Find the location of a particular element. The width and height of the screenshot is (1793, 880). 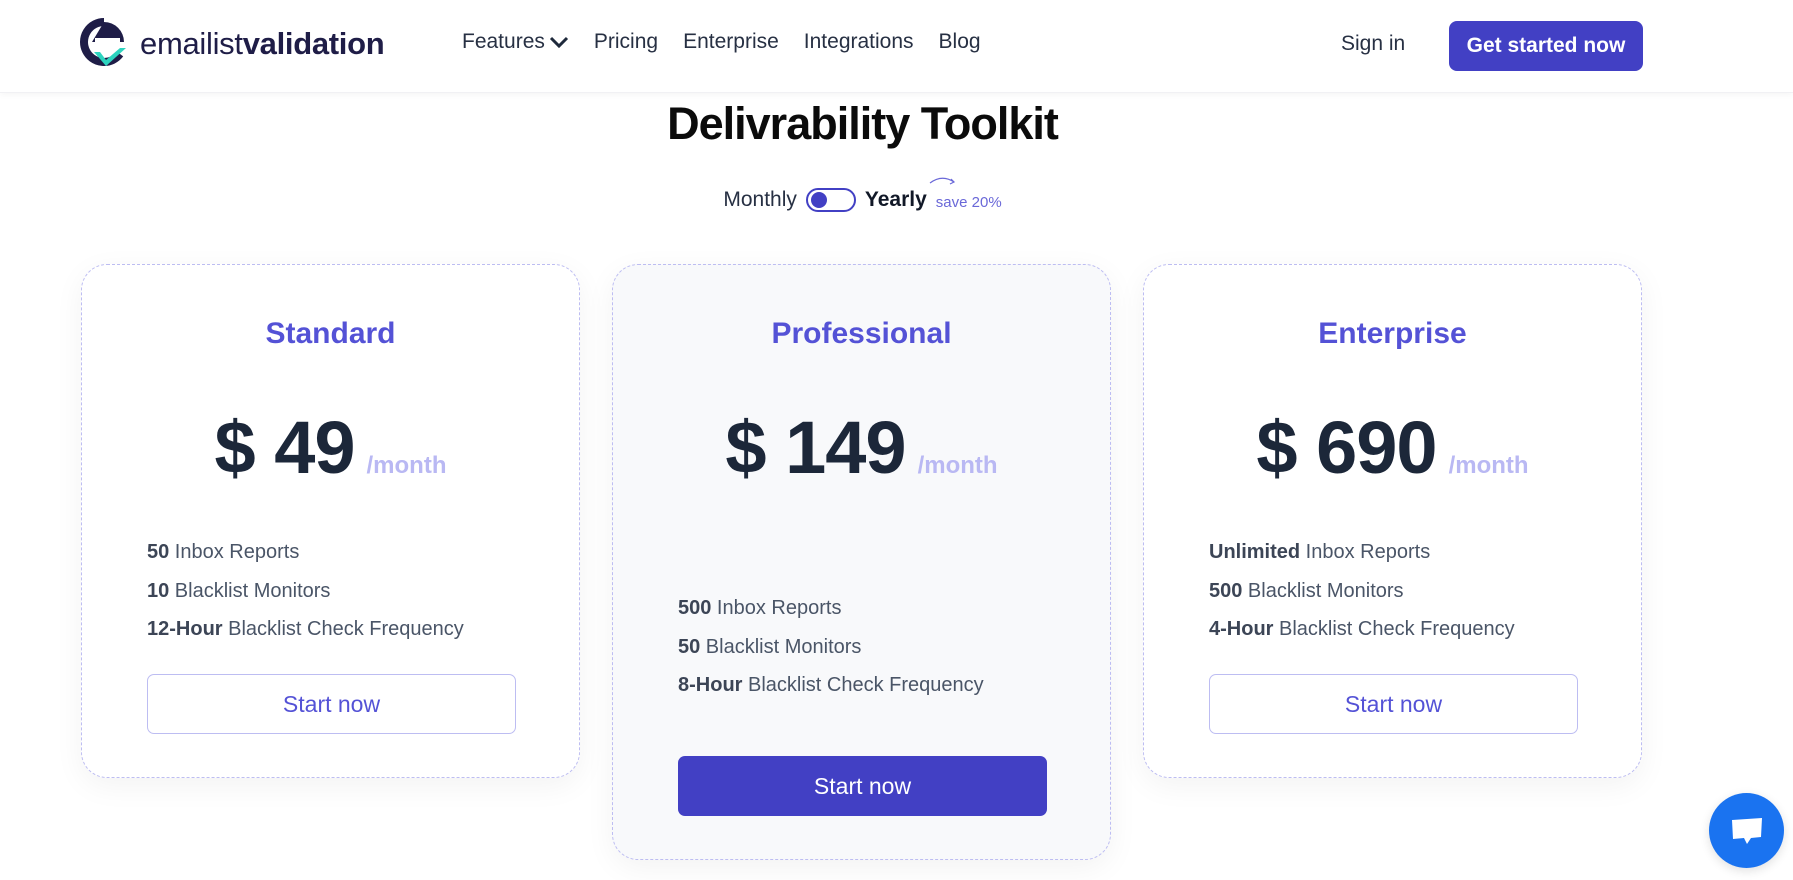

feature-item: 12-Hour Blacklist Check Frequency is located at coordinates (305, 629).